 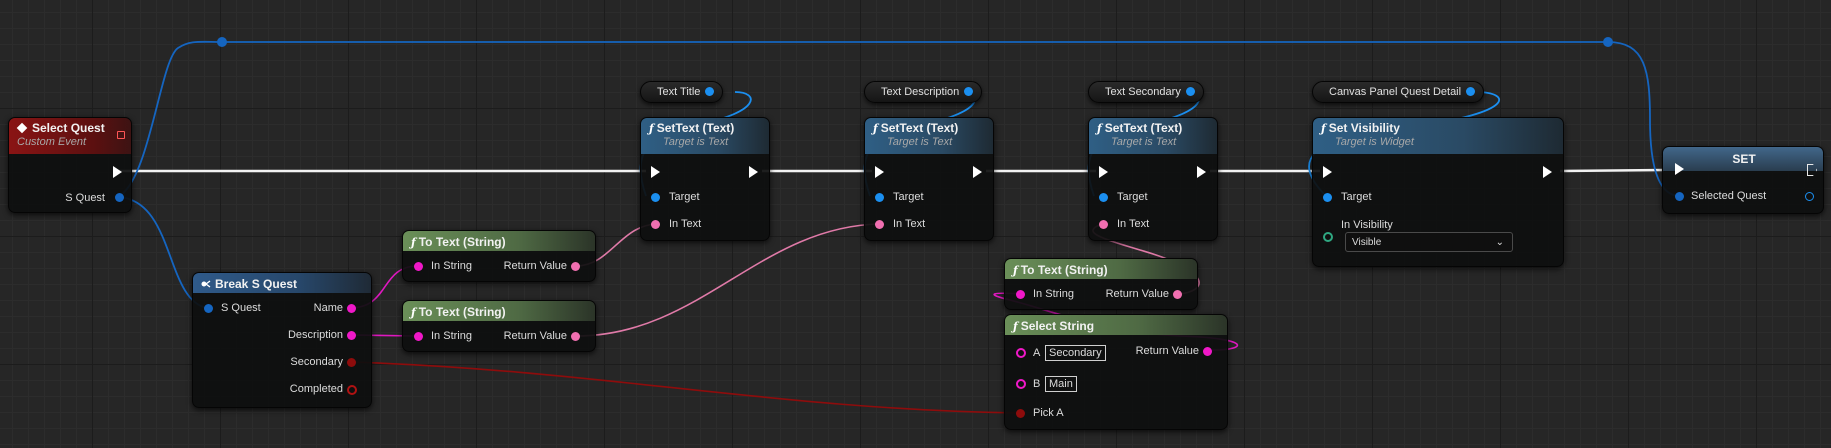 I want to click on b-value-field: Main, so click(x=1061, y=384).